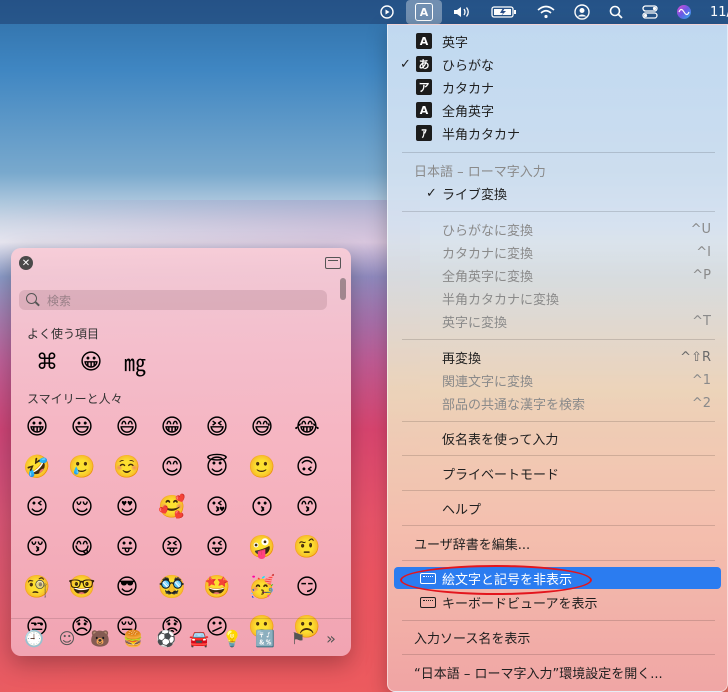 The height and width of the screenshot is (692, 728). What do you see at coordinates (307, 507) in the screenshot?
I see `emoji-cell: 😙` at bounding box center [307, 507].